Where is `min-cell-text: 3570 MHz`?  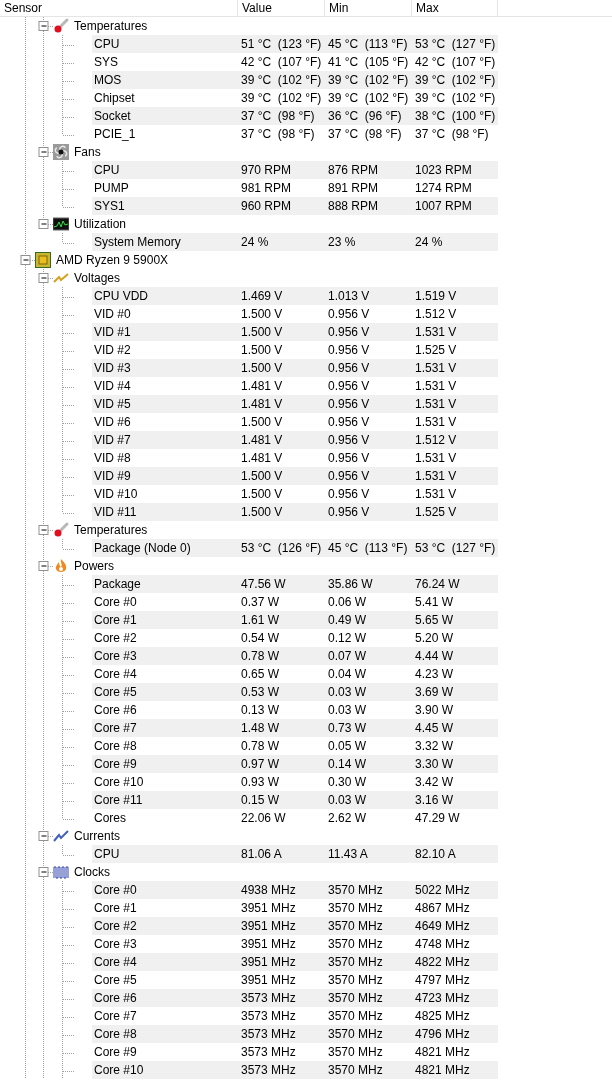 min-cell-text: 3570 MHz is located at coordinates (355, 980).